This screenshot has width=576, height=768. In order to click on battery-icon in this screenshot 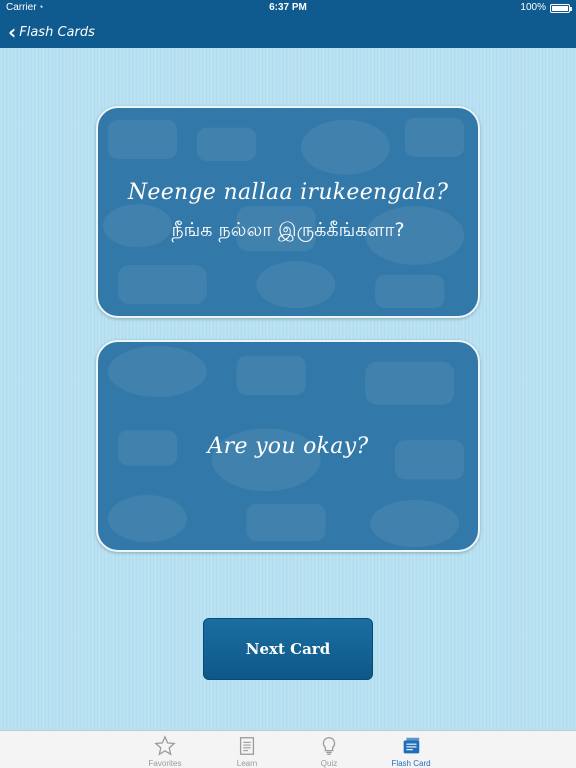, I will do `click(561, 8)`.